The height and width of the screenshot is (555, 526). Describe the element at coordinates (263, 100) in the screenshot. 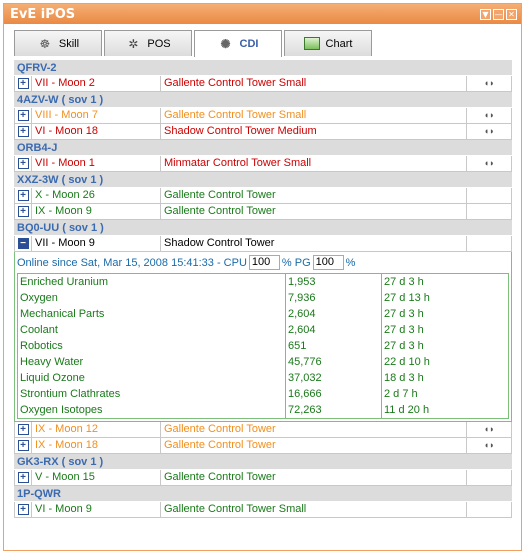

I see `system-header: 4AZV-W ( sov 1 )` at that location.